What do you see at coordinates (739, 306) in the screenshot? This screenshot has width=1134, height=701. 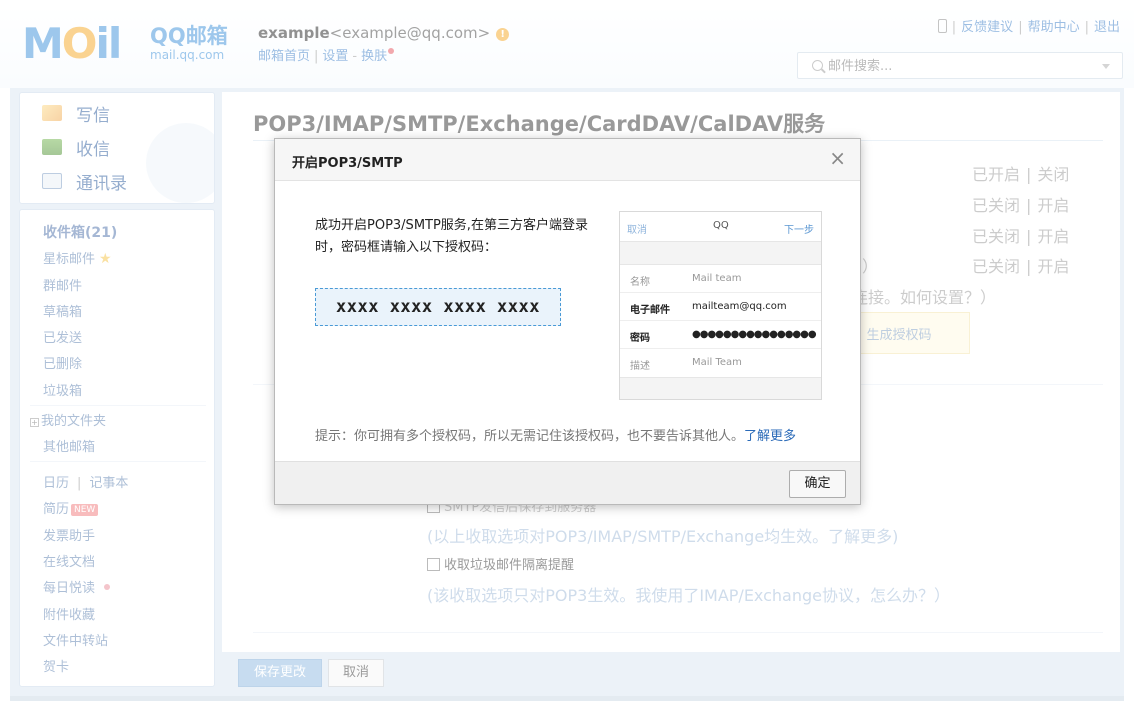 I see `phone-row-value: mailteam@qq.com` at bounding box center [739, 306].